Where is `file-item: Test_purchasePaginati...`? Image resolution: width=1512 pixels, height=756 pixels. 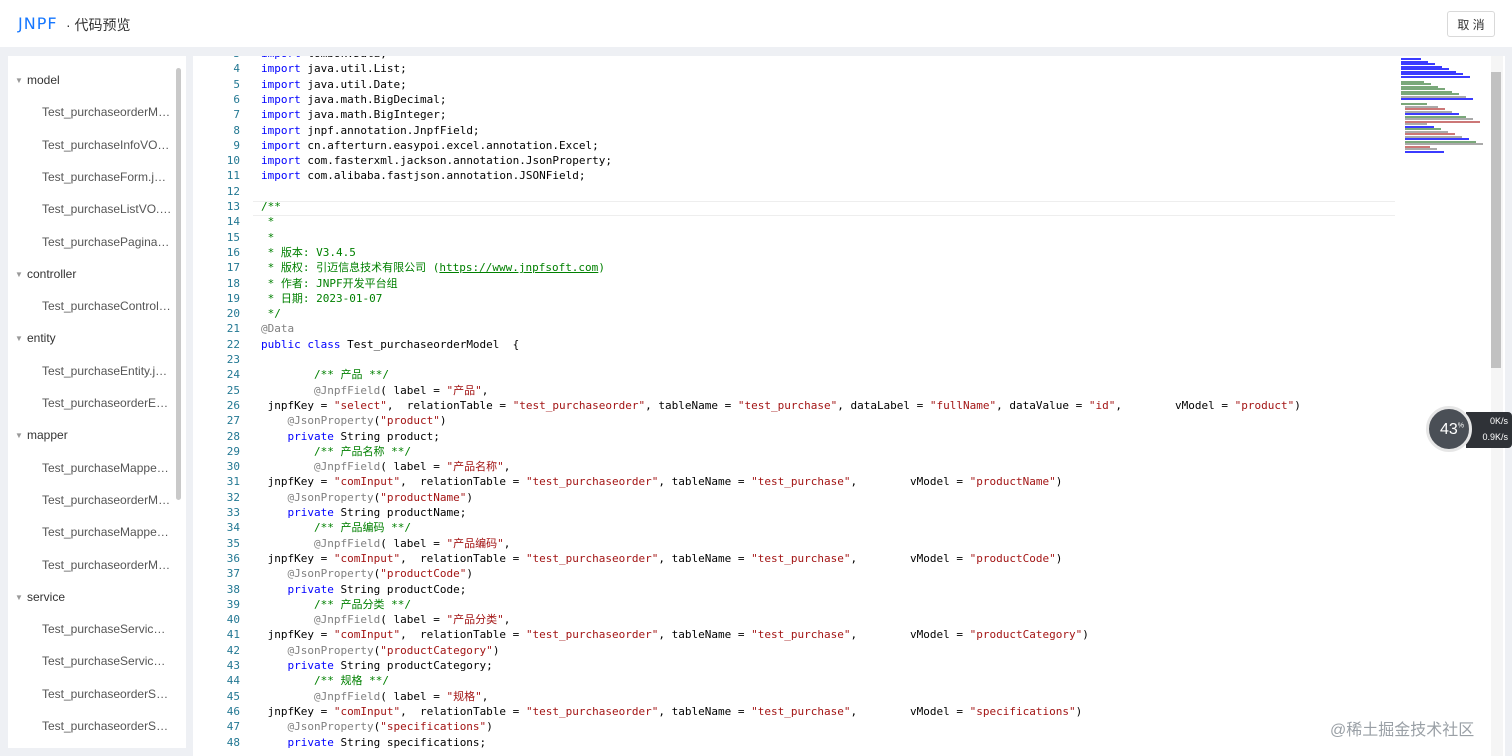 file-item: Test_purchasePaginati... is located at coordinates (107, 245).